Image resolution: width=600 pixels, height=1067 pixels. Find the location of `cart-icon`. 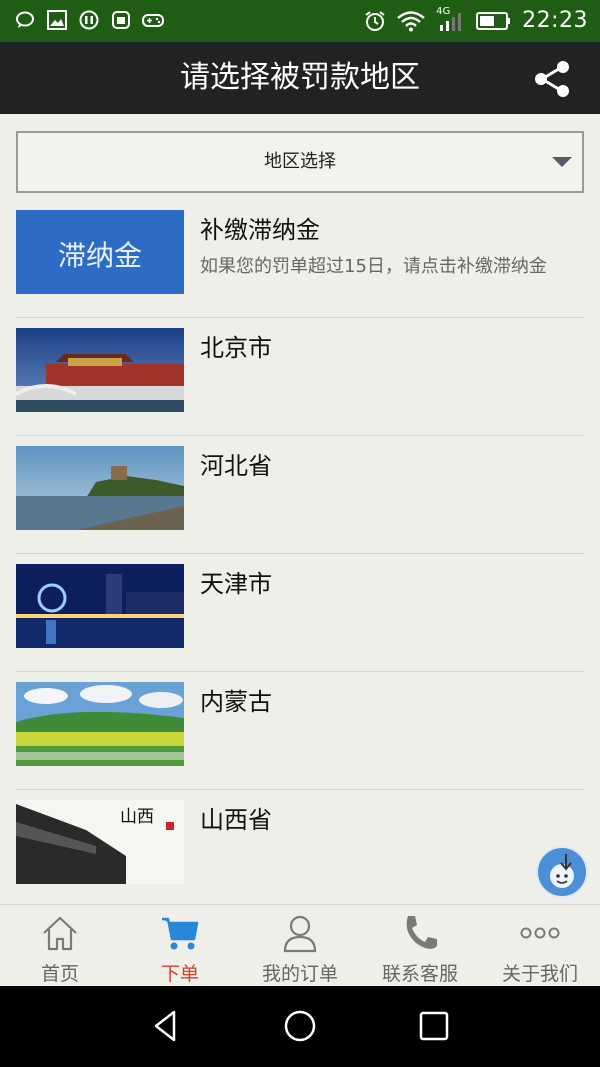

cart-icon is located at coordinates (180, 933).